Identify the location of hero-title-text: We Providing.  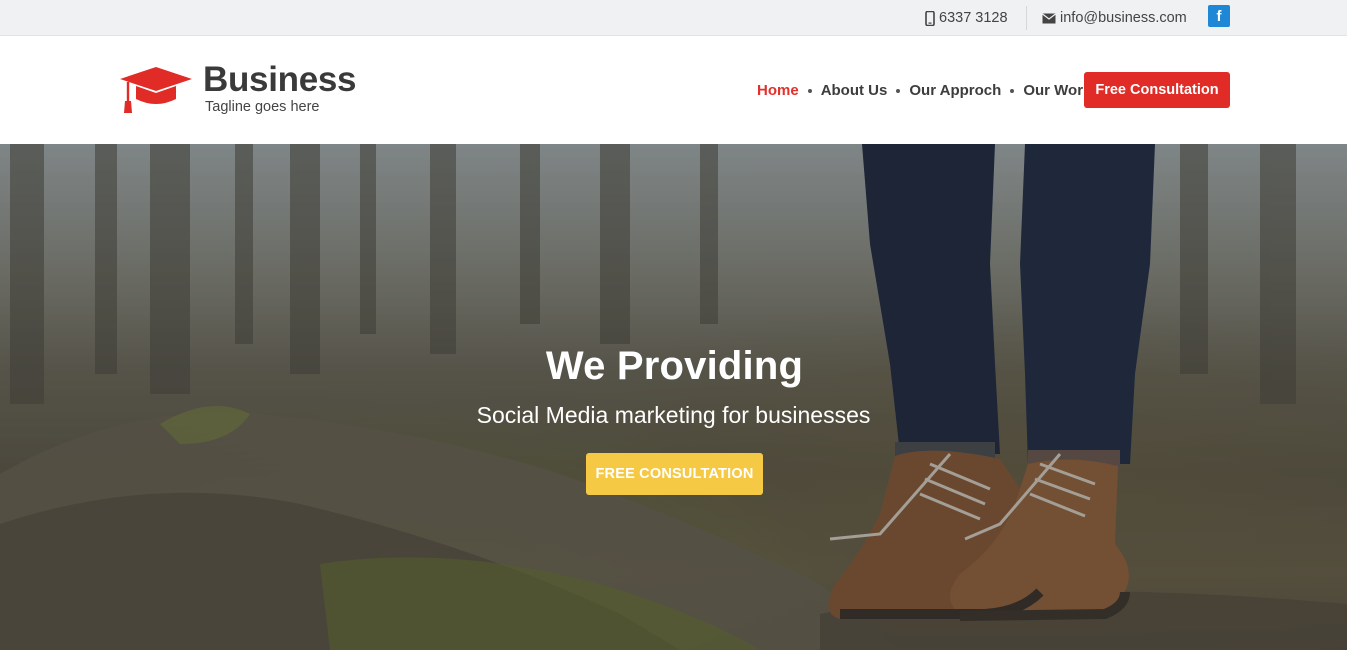
(674, 366).